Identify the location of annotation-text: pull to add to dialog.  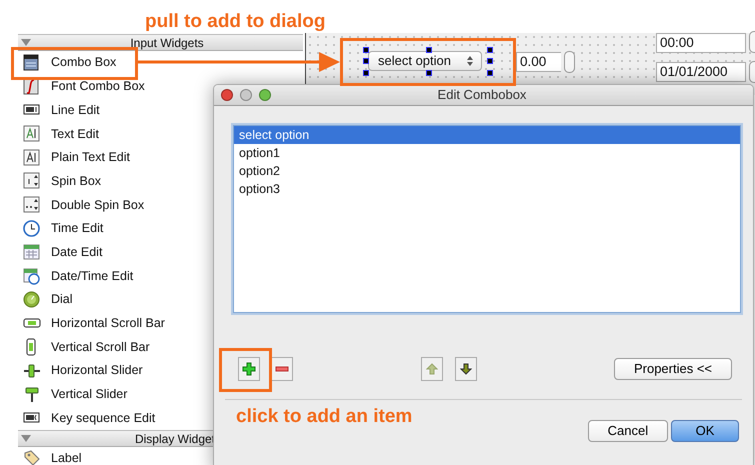
(235, 22).